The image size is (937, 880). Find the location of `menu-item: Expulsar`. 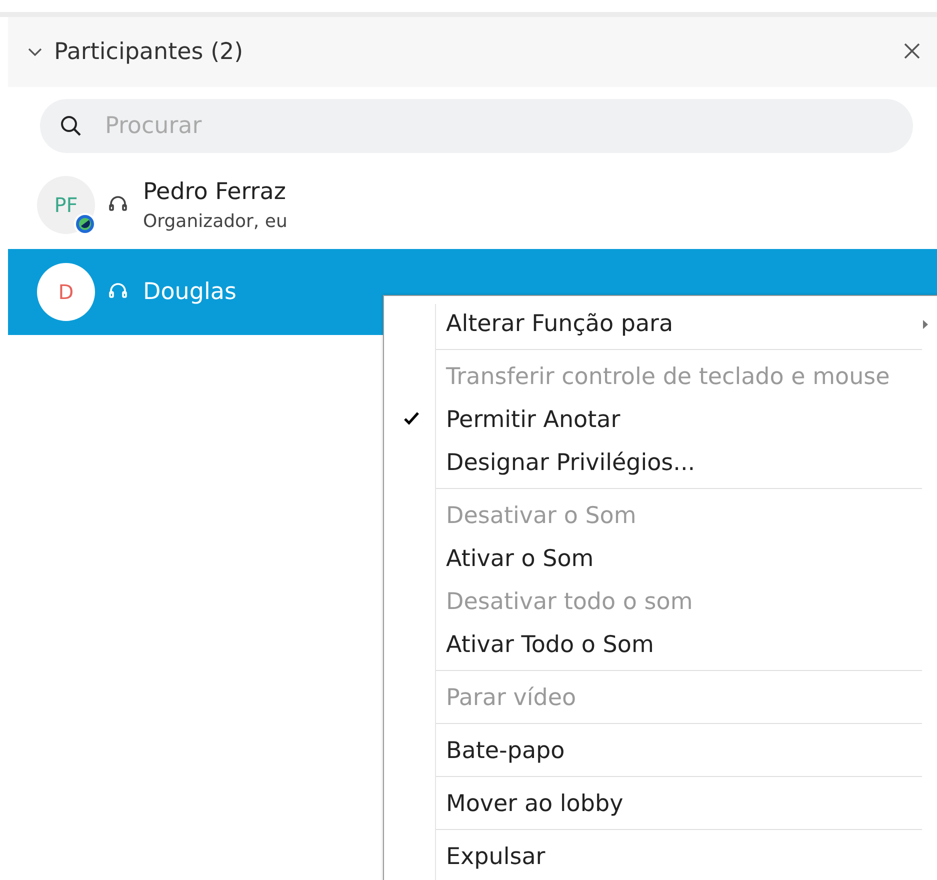

menu-item: Expulsar is located at coordinates (660, 856).